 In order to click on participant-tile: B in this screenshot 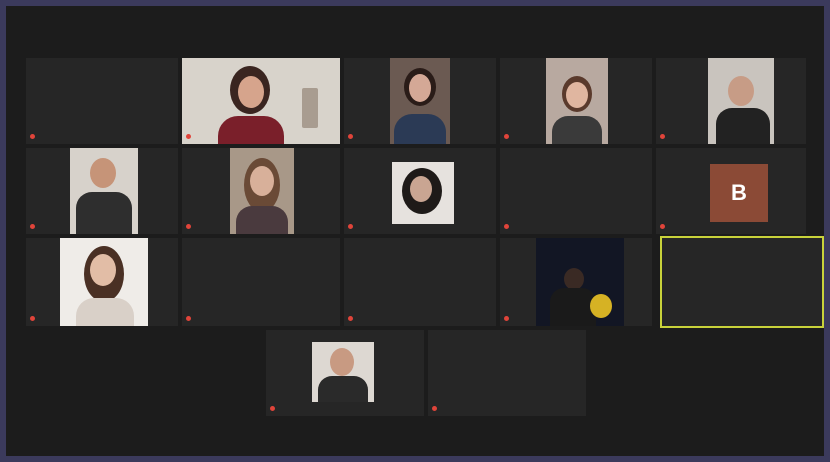, I will do `click(731, 191)`.